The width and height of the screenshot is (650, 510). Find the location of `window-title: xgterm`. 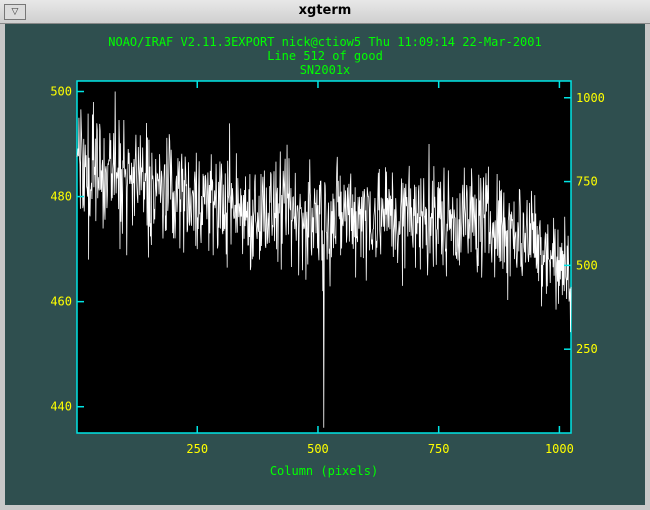

window-title: xgterm is located at coordinates (325, 10).